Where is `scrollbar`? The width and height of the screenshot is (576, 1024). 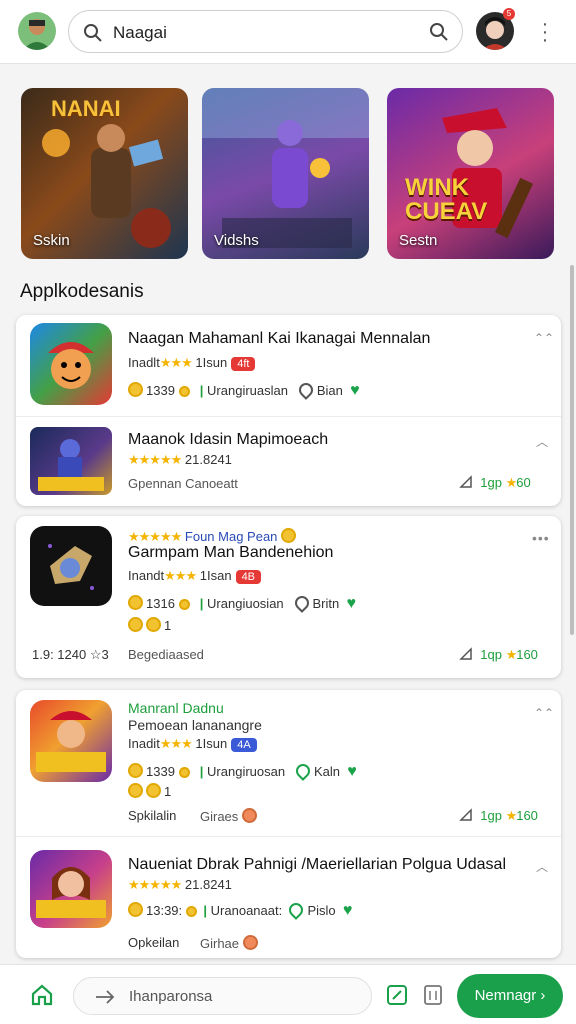 scrollbar is located at coordinates (572, 450).